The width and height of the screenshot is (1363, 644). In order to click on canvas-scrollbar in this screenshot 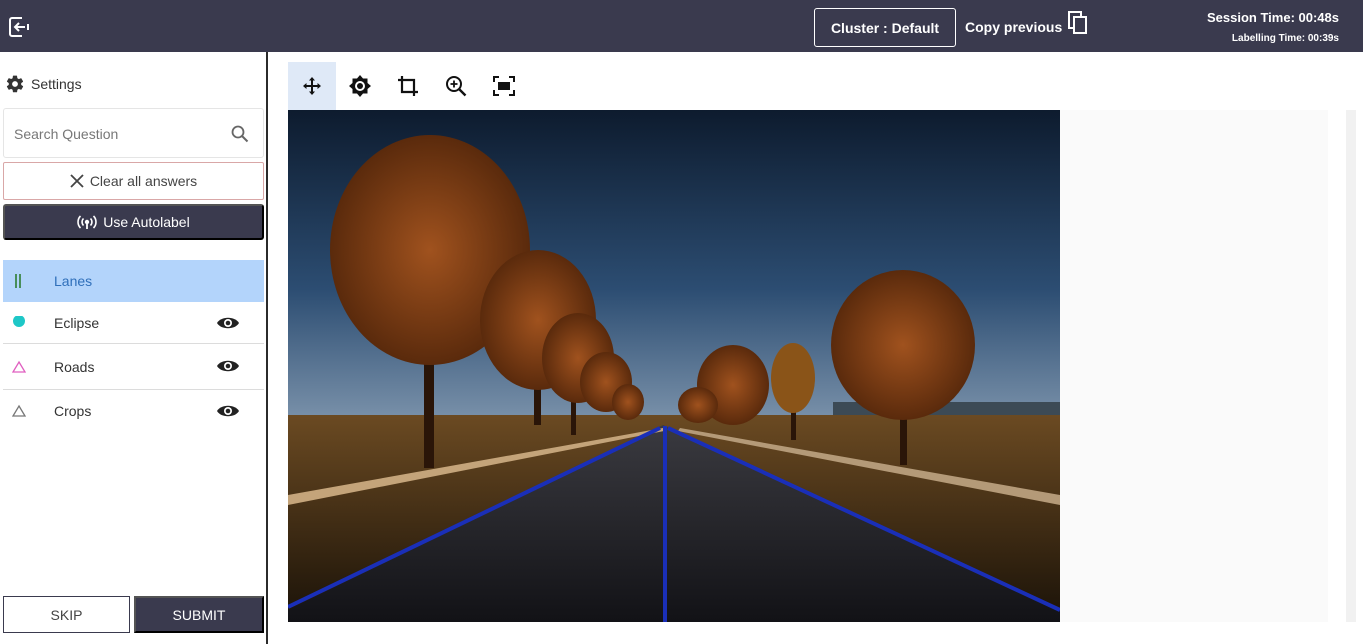, I will do `click(1351, 366)`.